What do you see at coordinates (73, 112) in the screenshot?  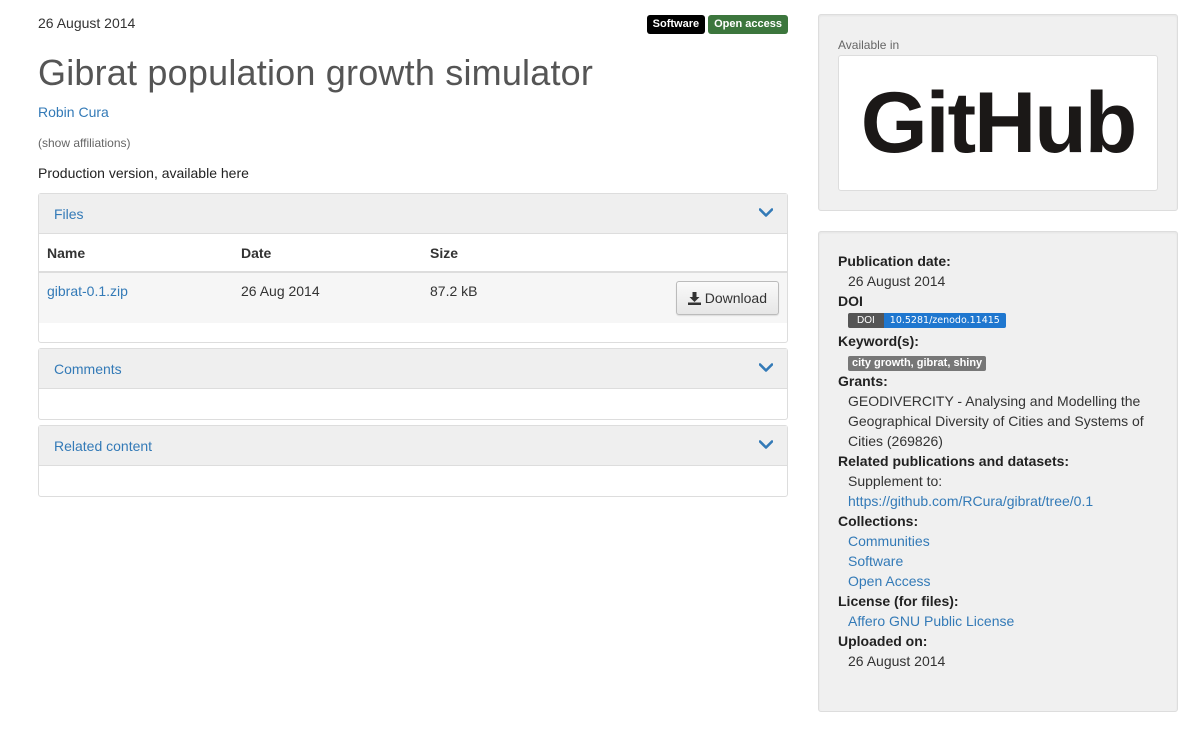 I see `author-link: Robin Cura` at bounding box center [73, 112].